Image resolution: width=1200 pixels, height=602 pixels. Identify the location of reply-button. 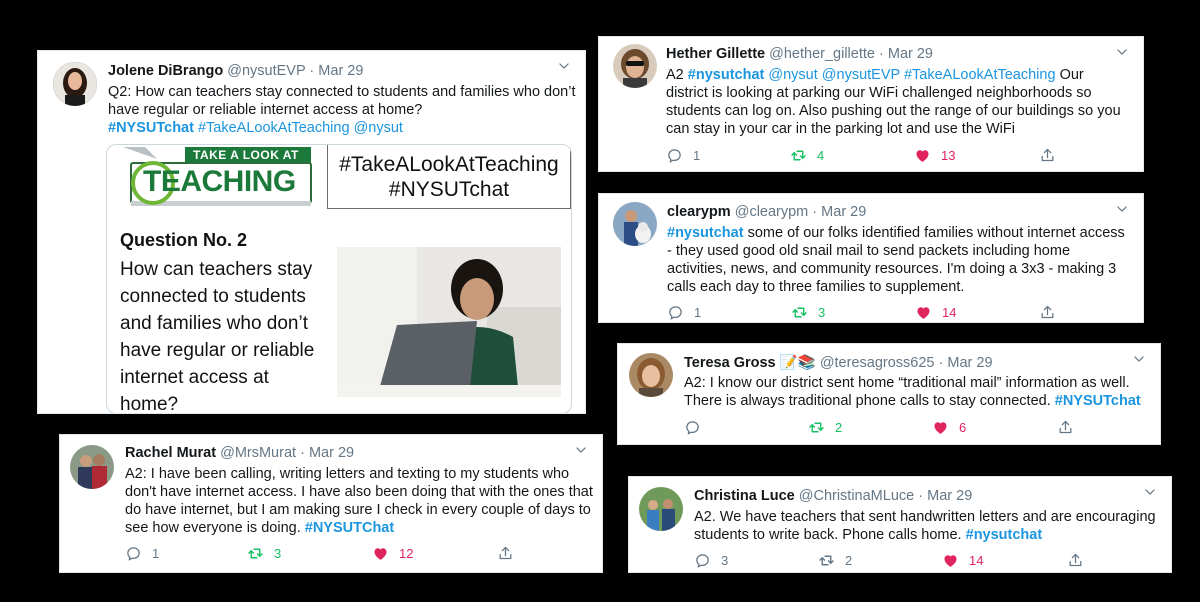
(697, 427).